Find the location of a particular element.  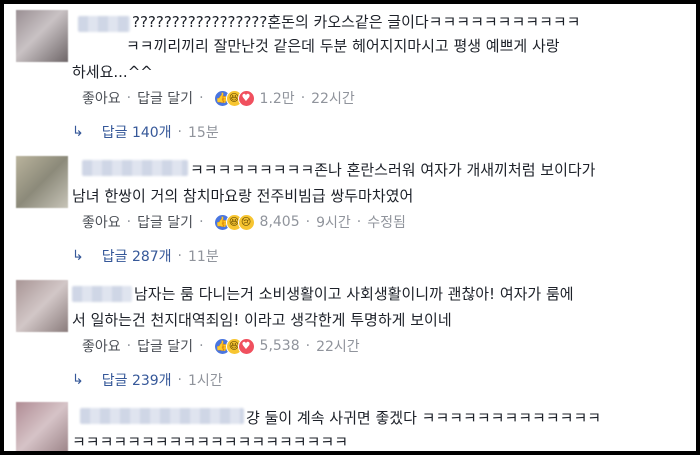

view-replies: ↳ 답글 140개 · 15분 is located at coordinates (145, 132).